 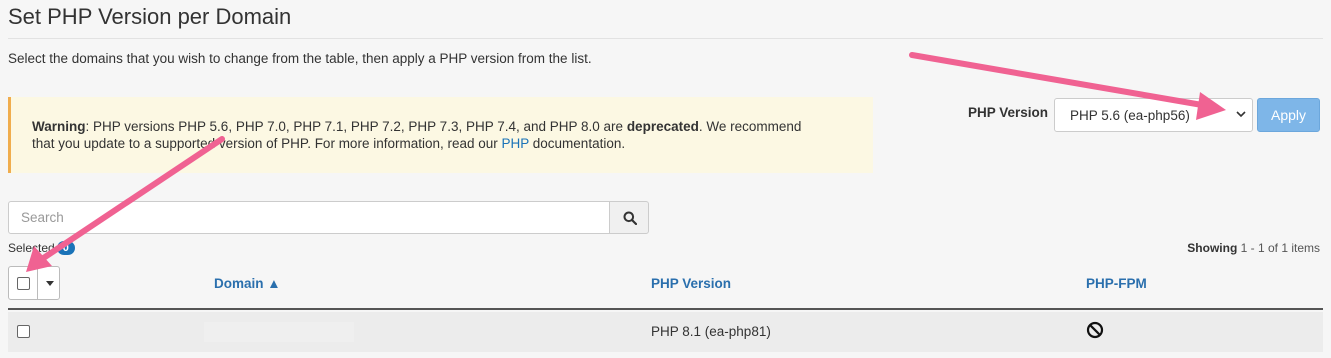 I want to click on showing-label: Showing, so click(x=1212, y=248).